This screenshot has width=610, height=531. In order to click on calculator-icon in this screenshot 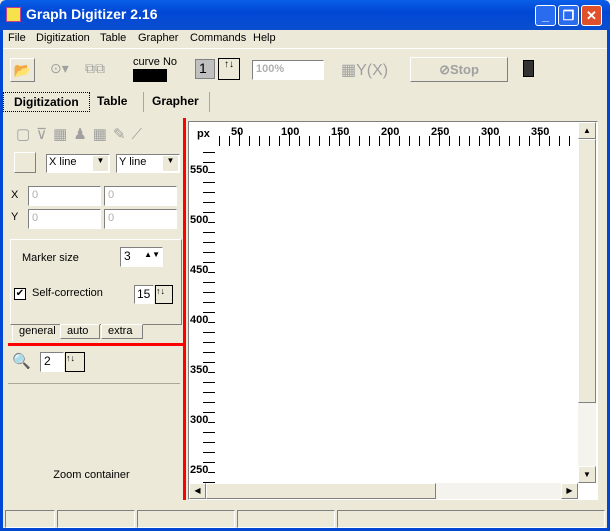, I will do `click(528, 68)`.